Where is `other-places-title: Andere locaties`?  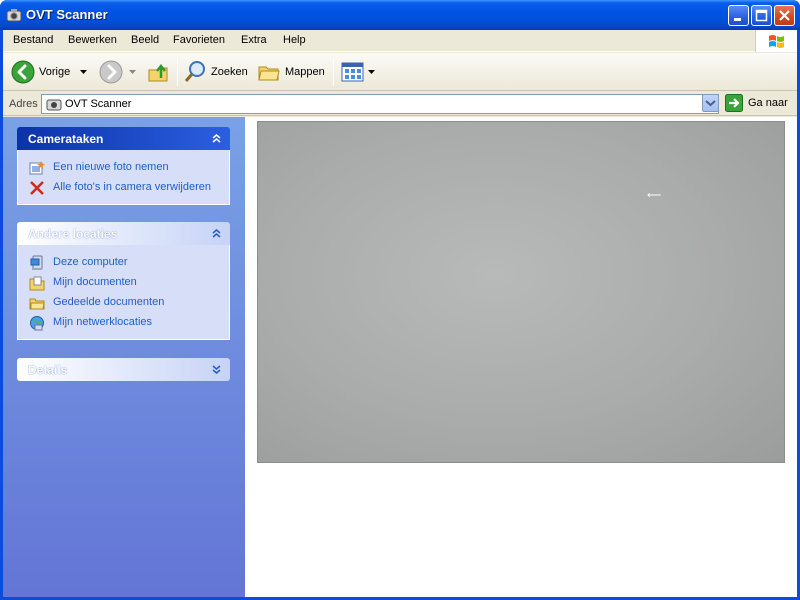
other-places-title: Andere locaties is located at coordinates (73, 234).